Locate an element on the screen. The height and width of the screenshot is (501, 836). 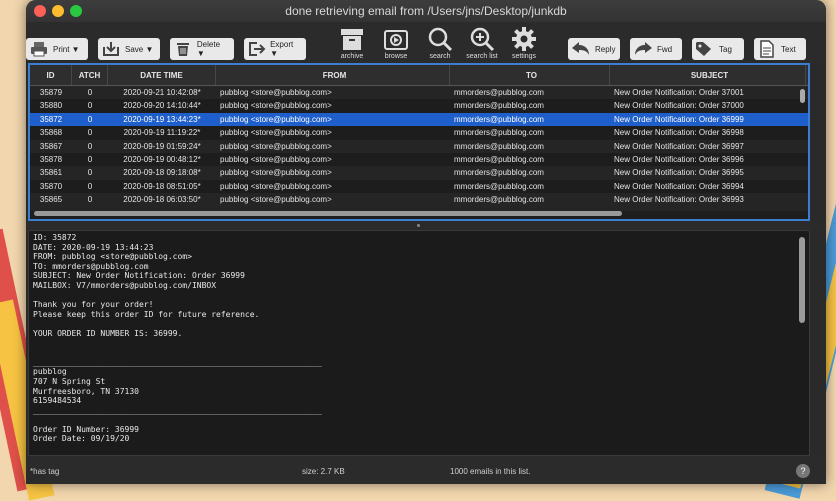
archive-label: archive is located at coordinates (352, 56).